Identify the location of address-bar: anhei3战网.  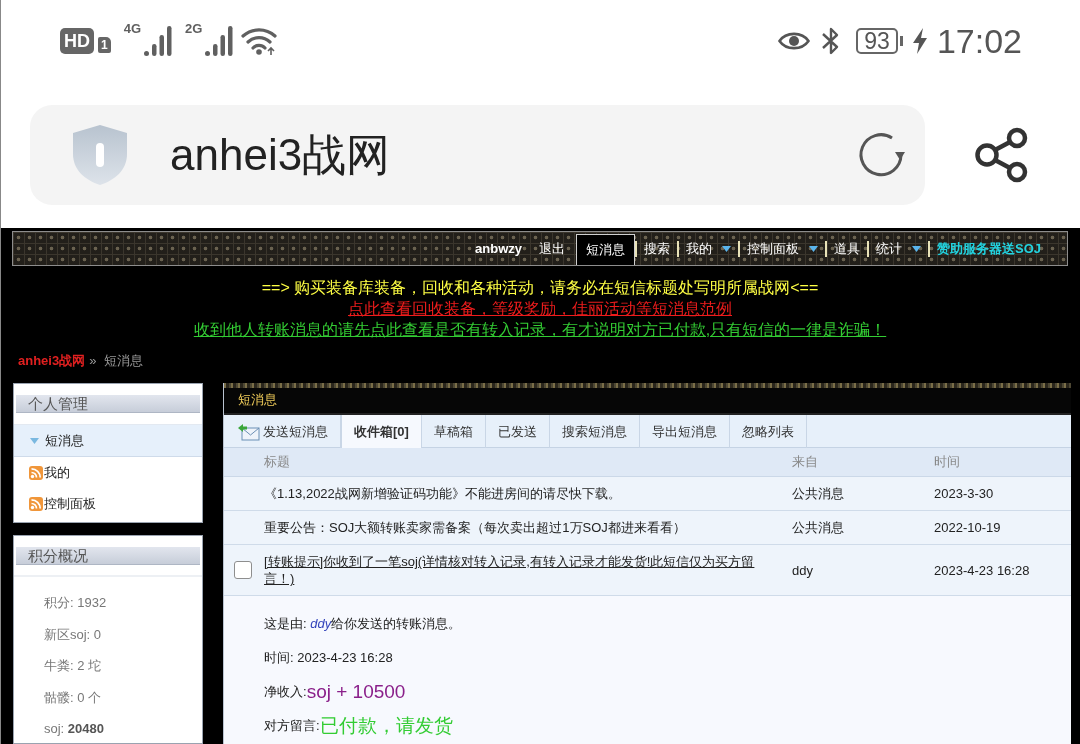
(477, 155).